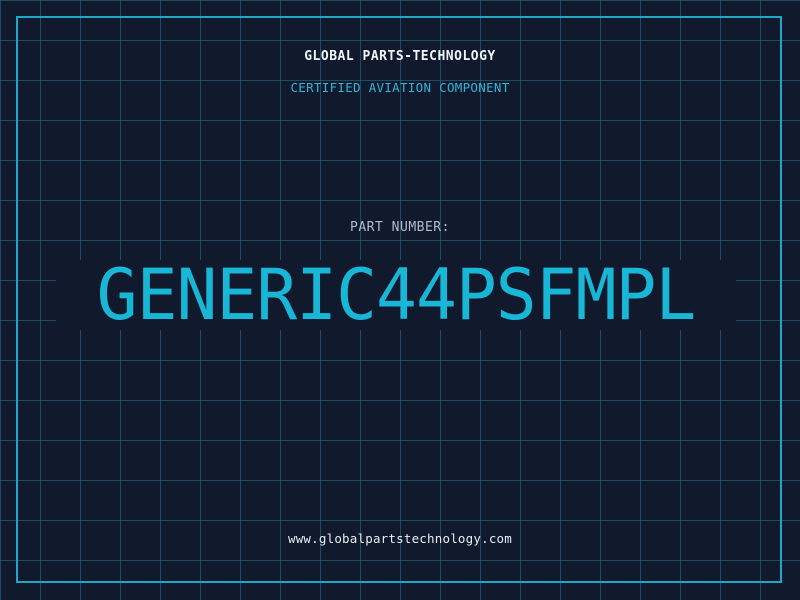 This screenshot has width=800, height=600. I want to click on website-url: www.globalpartstechnology.com, so click(400, 538).